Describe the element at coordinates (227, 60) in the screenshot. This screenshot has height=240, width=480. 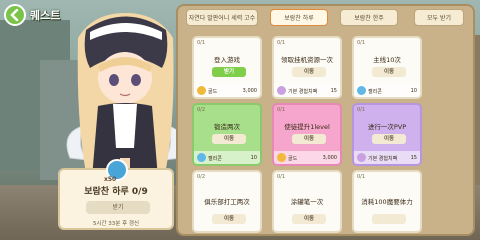
I see `quest-name: 登入游戏` at that location.